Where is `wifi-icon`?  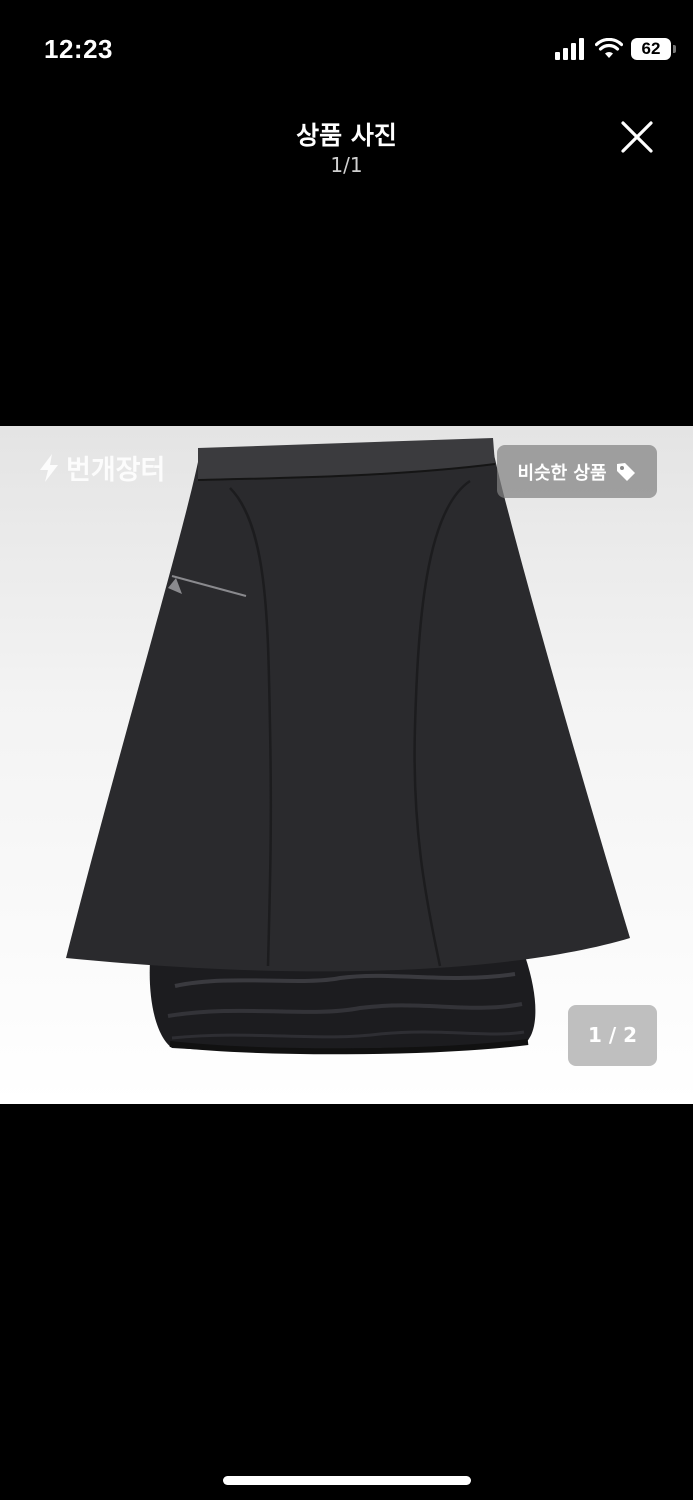 wifi-icon is located at coordinates (609, 48).